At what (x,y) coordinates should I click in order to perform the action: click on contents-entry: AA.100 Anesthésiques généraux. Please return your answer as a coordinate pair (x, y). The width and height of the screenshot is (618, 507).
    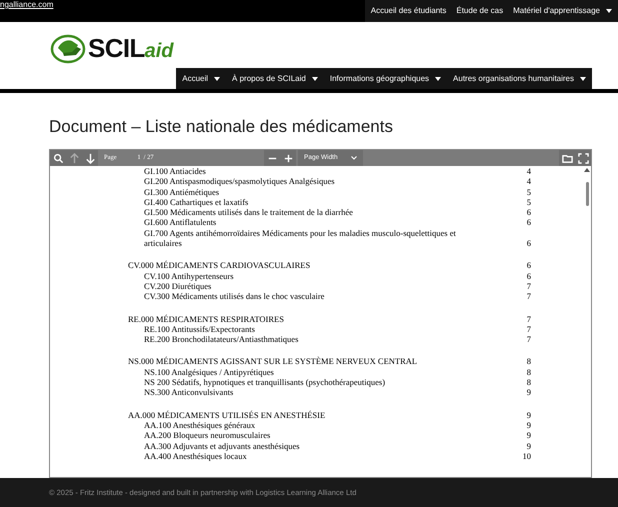
    Looking at the image, I should click on (200, 425).